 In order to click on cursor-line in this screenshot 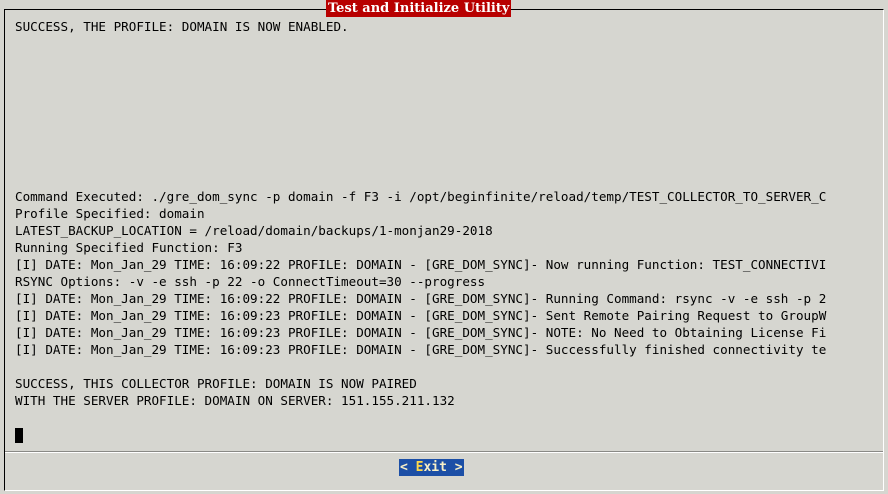, I will do `click(443, 434)`.